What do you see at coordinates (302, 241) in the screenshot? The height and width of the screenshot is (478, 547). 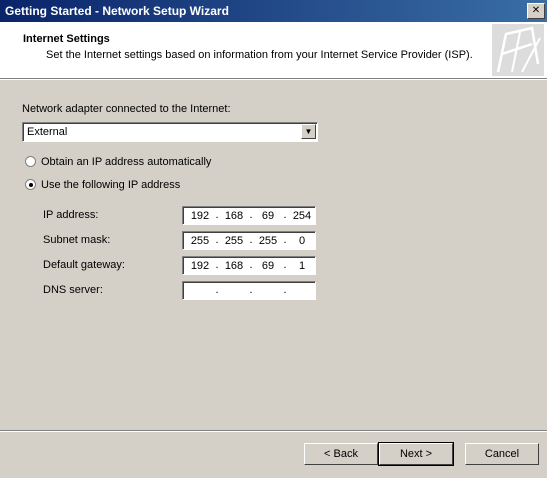 I see `subnet-octet-4: 0` at bounding box center [302, 241].